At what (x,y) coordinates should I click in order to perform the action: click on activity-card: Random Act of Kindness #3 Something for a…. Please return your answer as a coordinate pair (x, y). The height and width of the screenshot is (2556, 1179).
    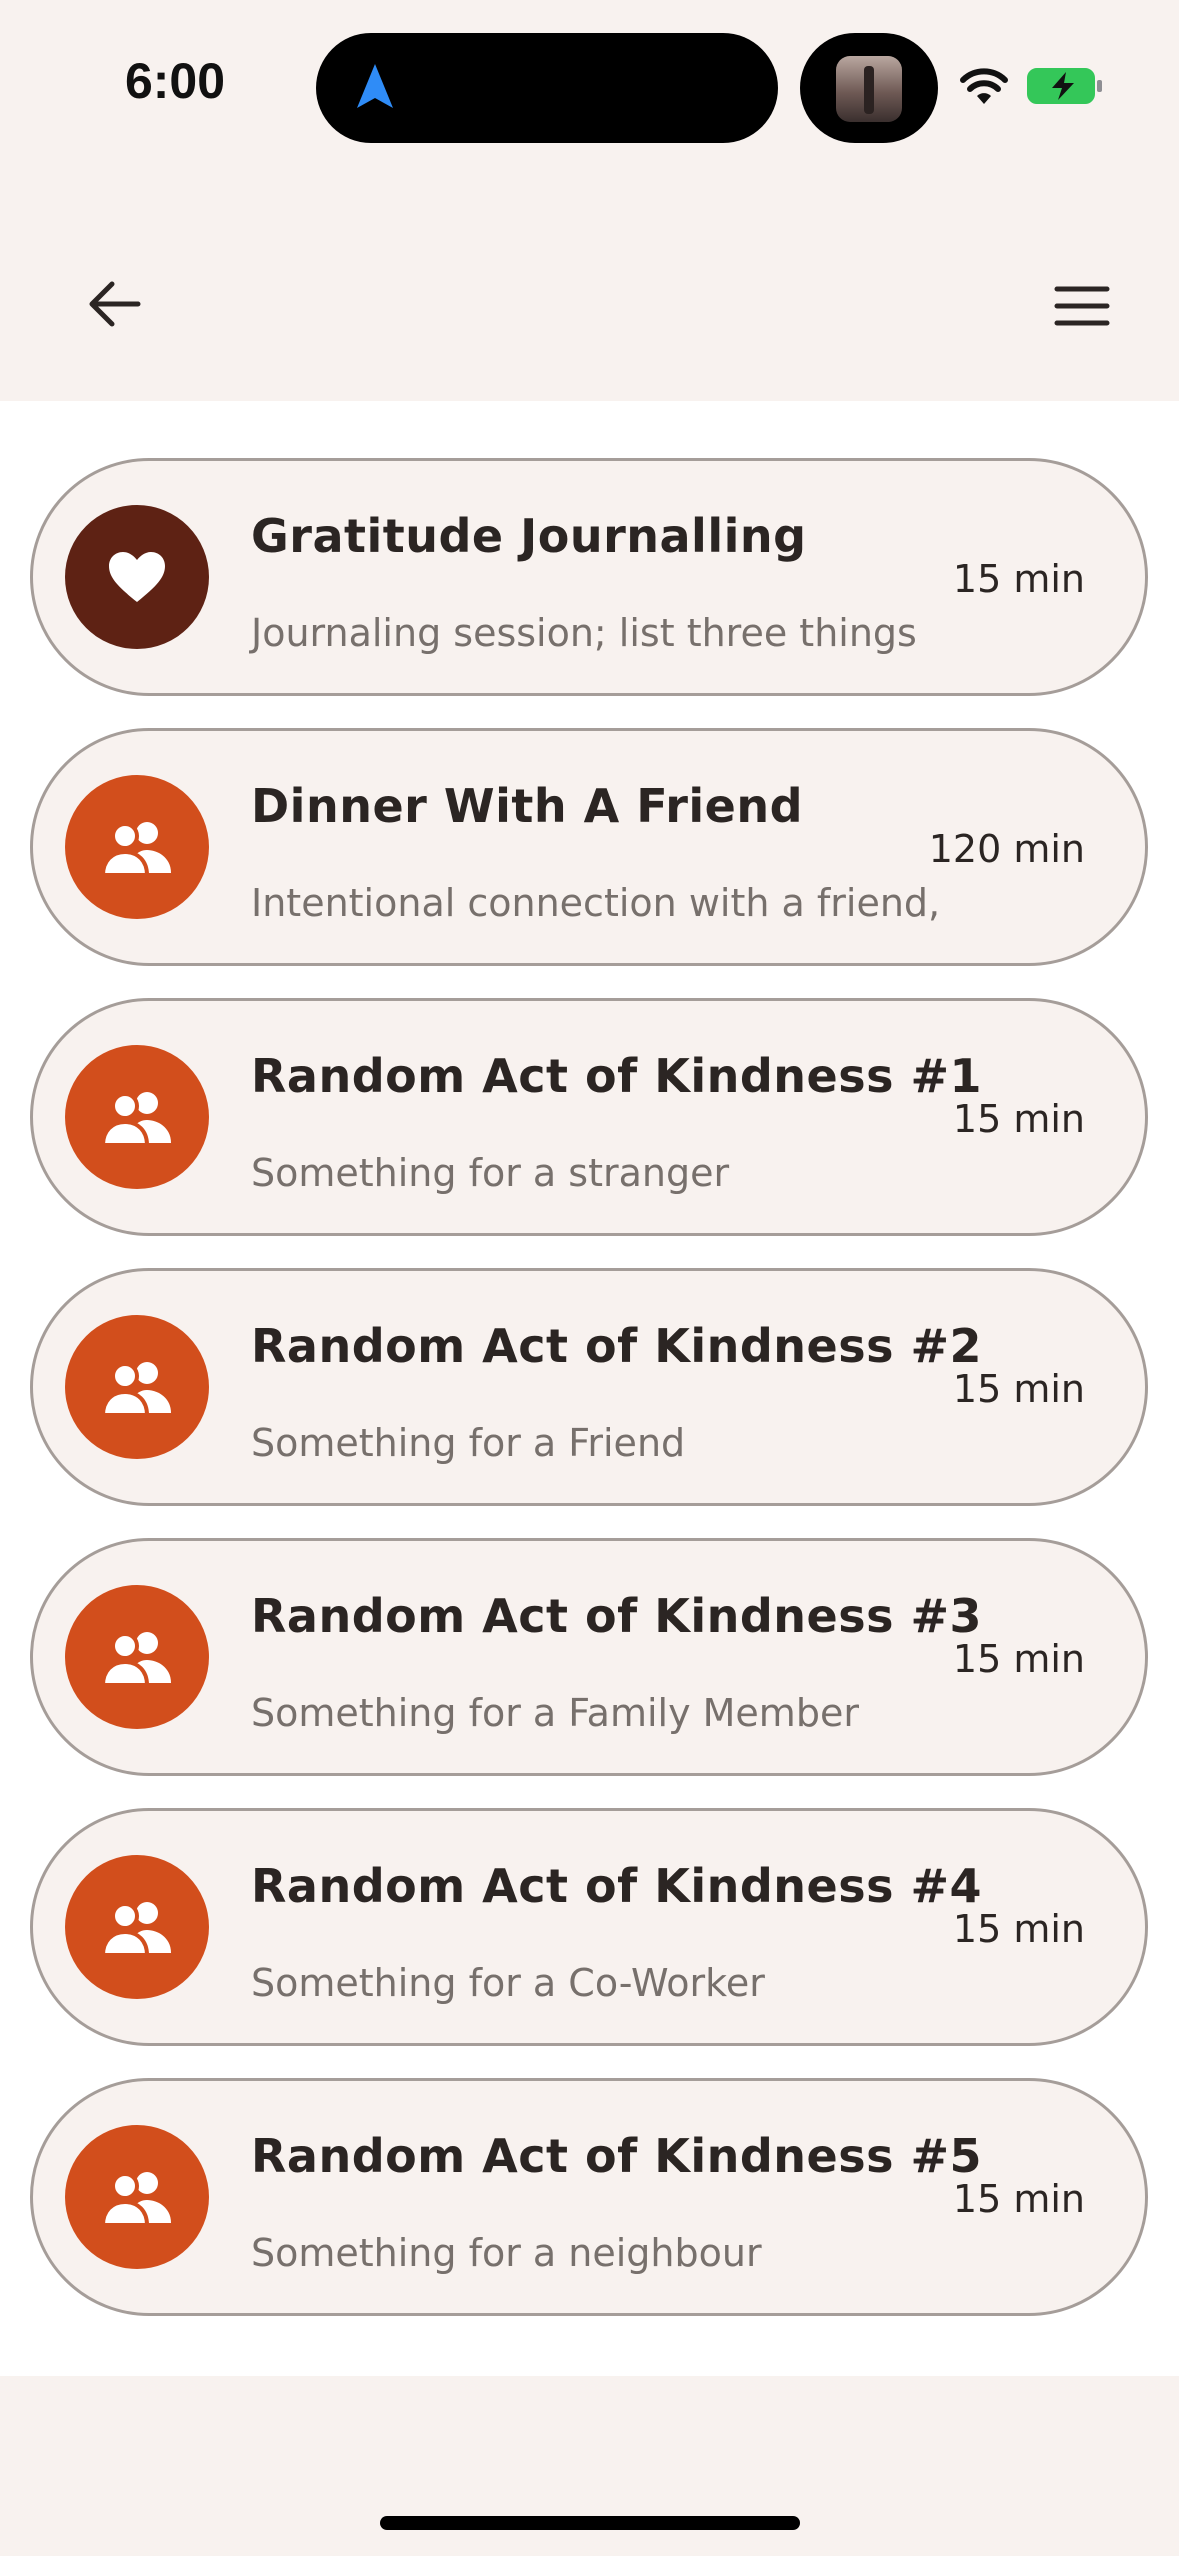
    Looking at the image, I should click on (589, 1657).